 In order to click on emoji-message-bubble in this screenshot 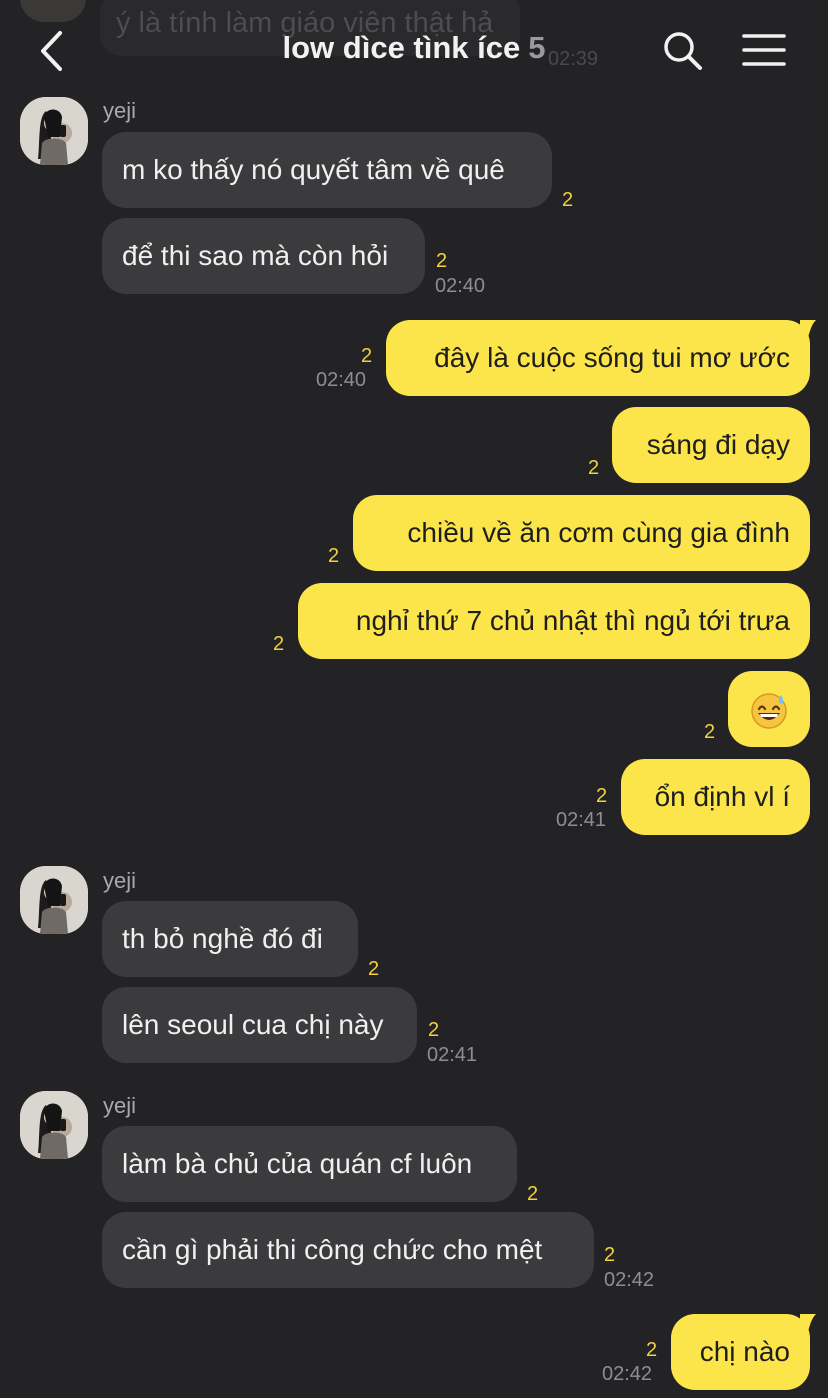, I will do `click(769, 709)`.